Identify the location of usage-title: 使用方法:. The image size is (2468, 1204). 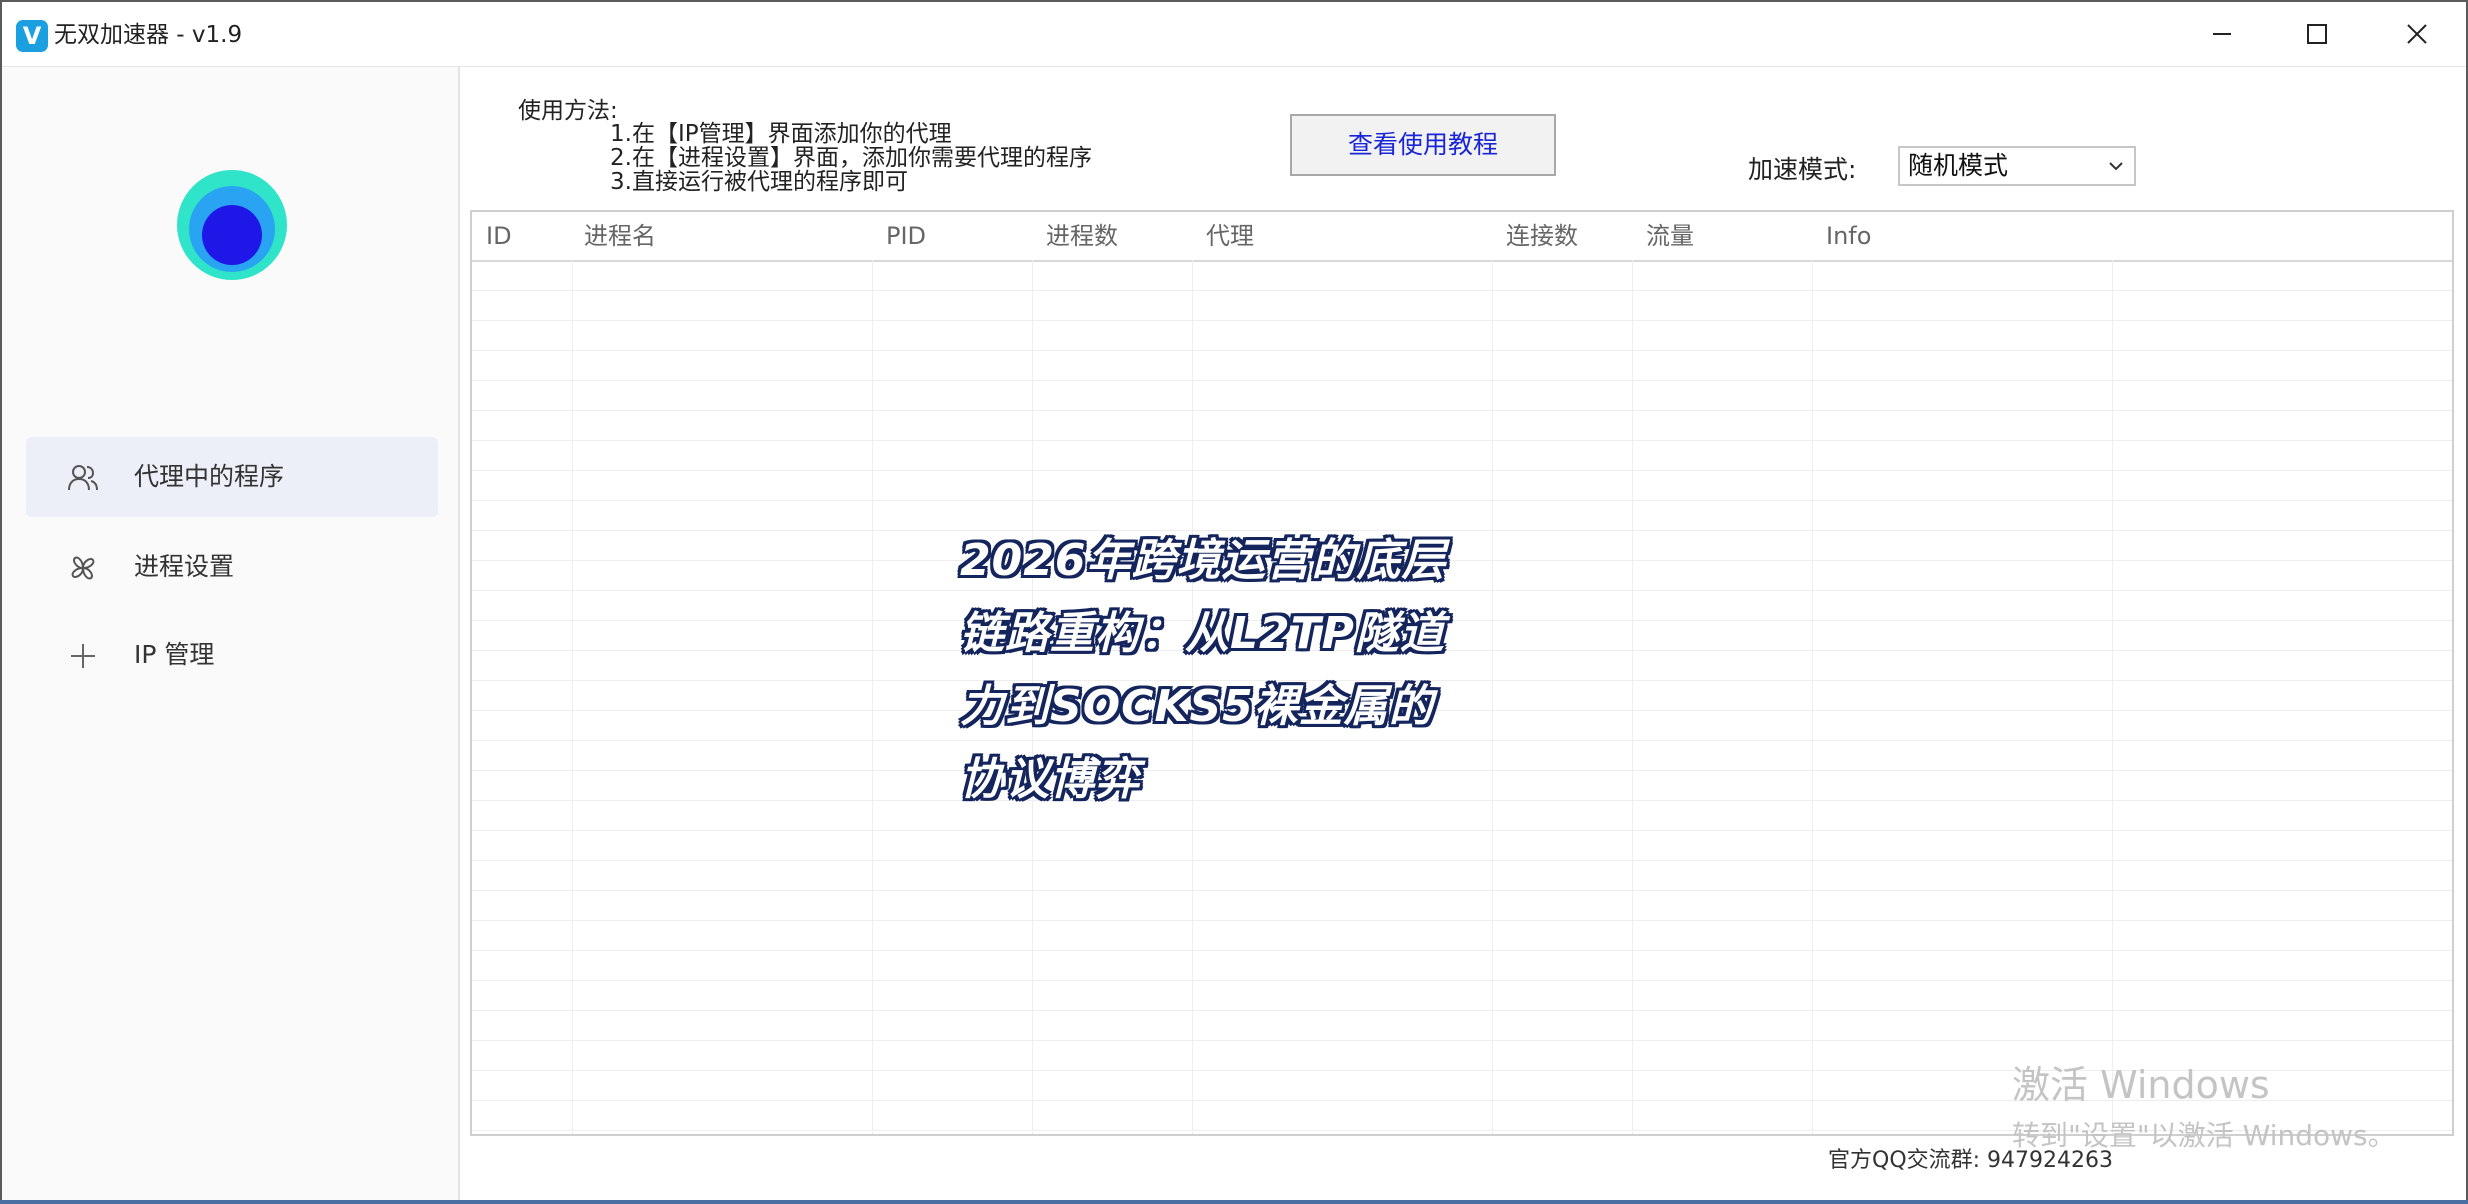
(568, 111).